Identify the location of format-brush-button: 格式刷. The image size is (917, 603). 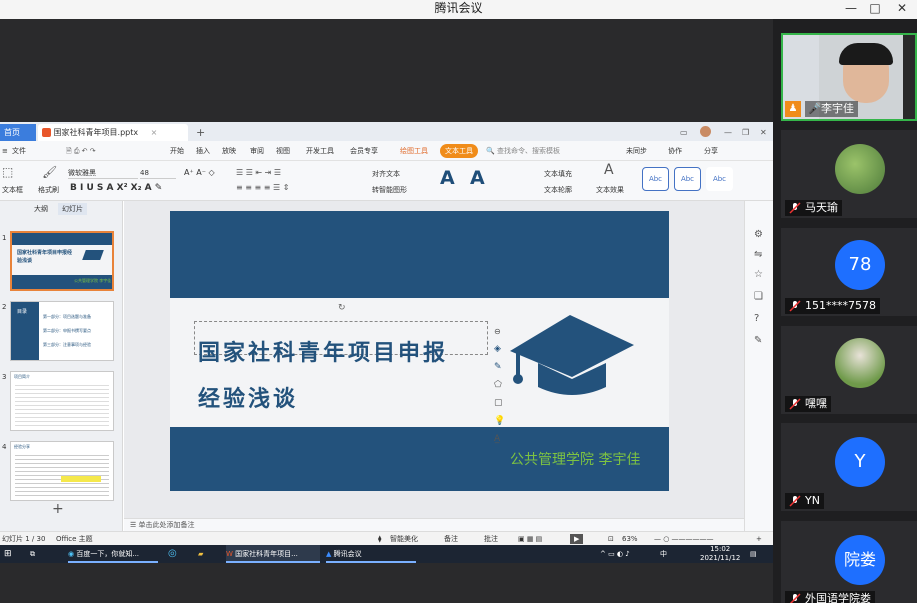
(48, 190).